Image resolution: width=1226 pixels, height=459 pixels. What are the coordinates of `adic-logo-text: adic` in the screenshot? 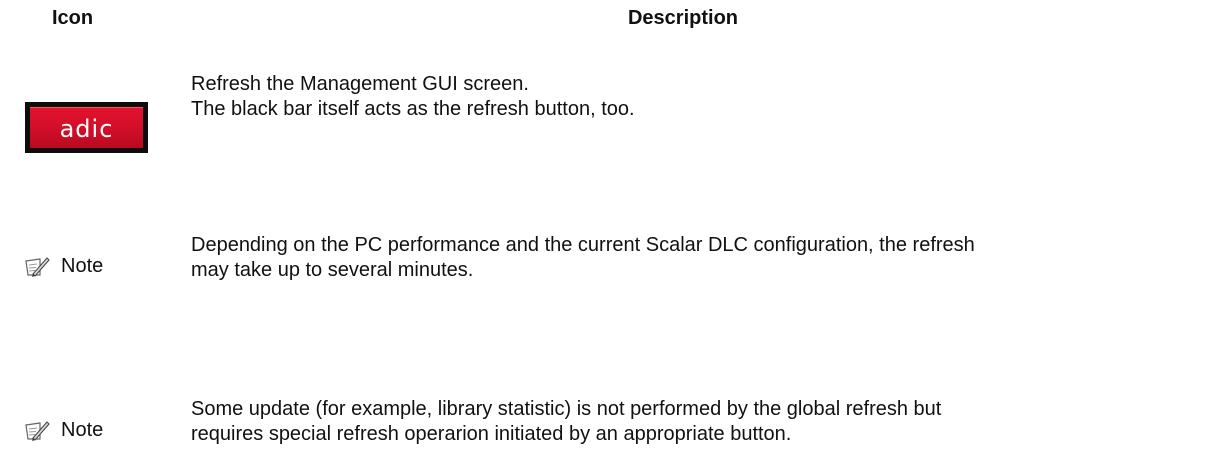 It's located at (86, 129).